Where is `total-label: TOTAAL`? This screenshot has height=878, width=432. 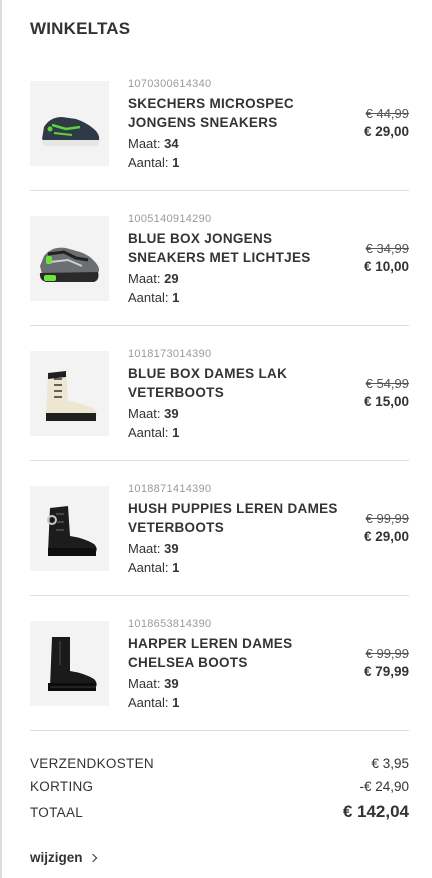
total-label: TOTAAL is located at coordinates (57, 812).